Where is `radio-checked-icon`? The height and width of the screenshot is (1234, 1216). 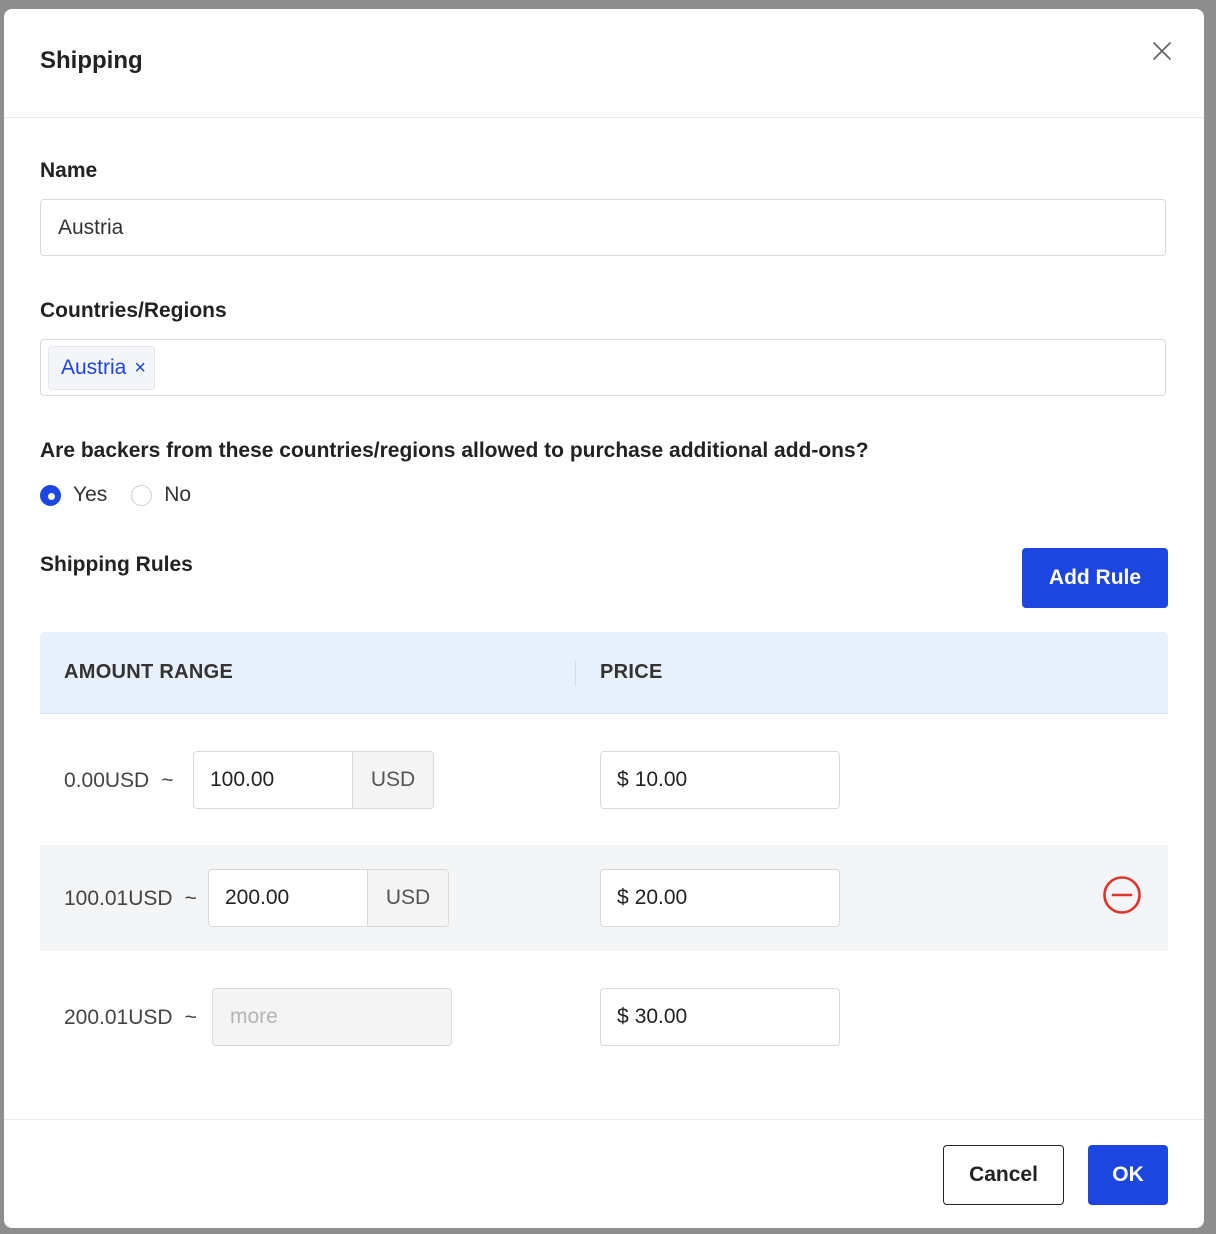 radio-checked-icon is located at coordinates (50, 495).